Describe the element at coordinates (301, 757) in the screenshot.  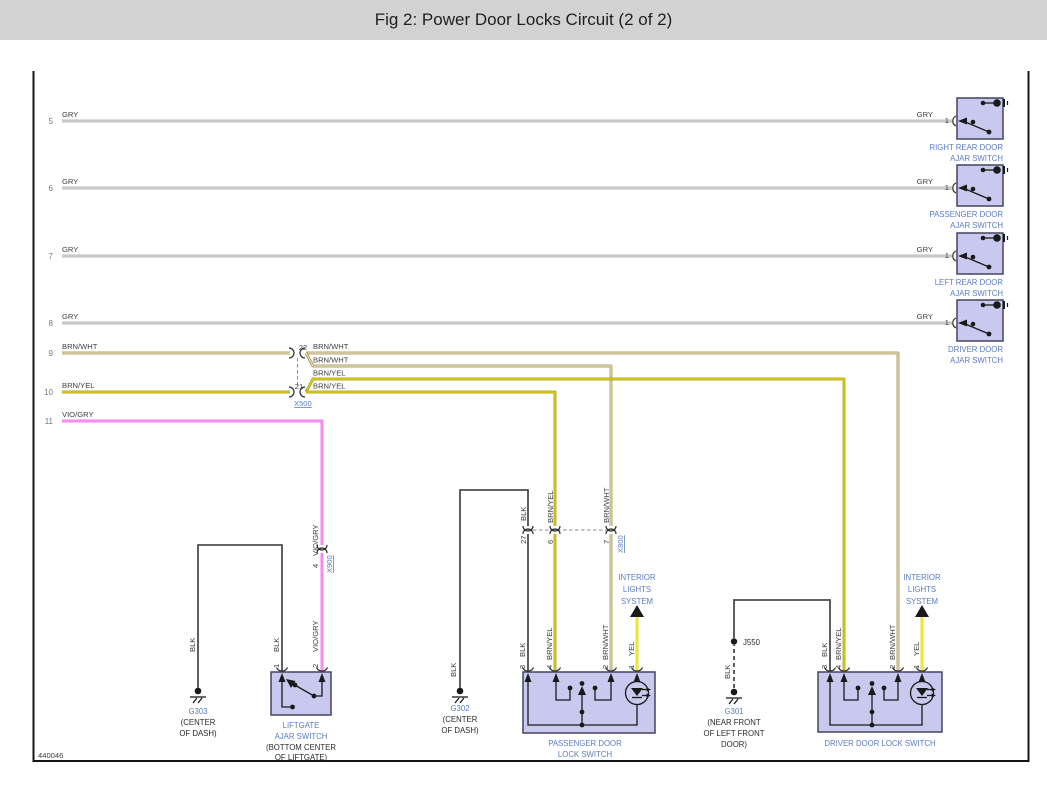
I see `svg-text: OF LIFTGATE)` at that location.